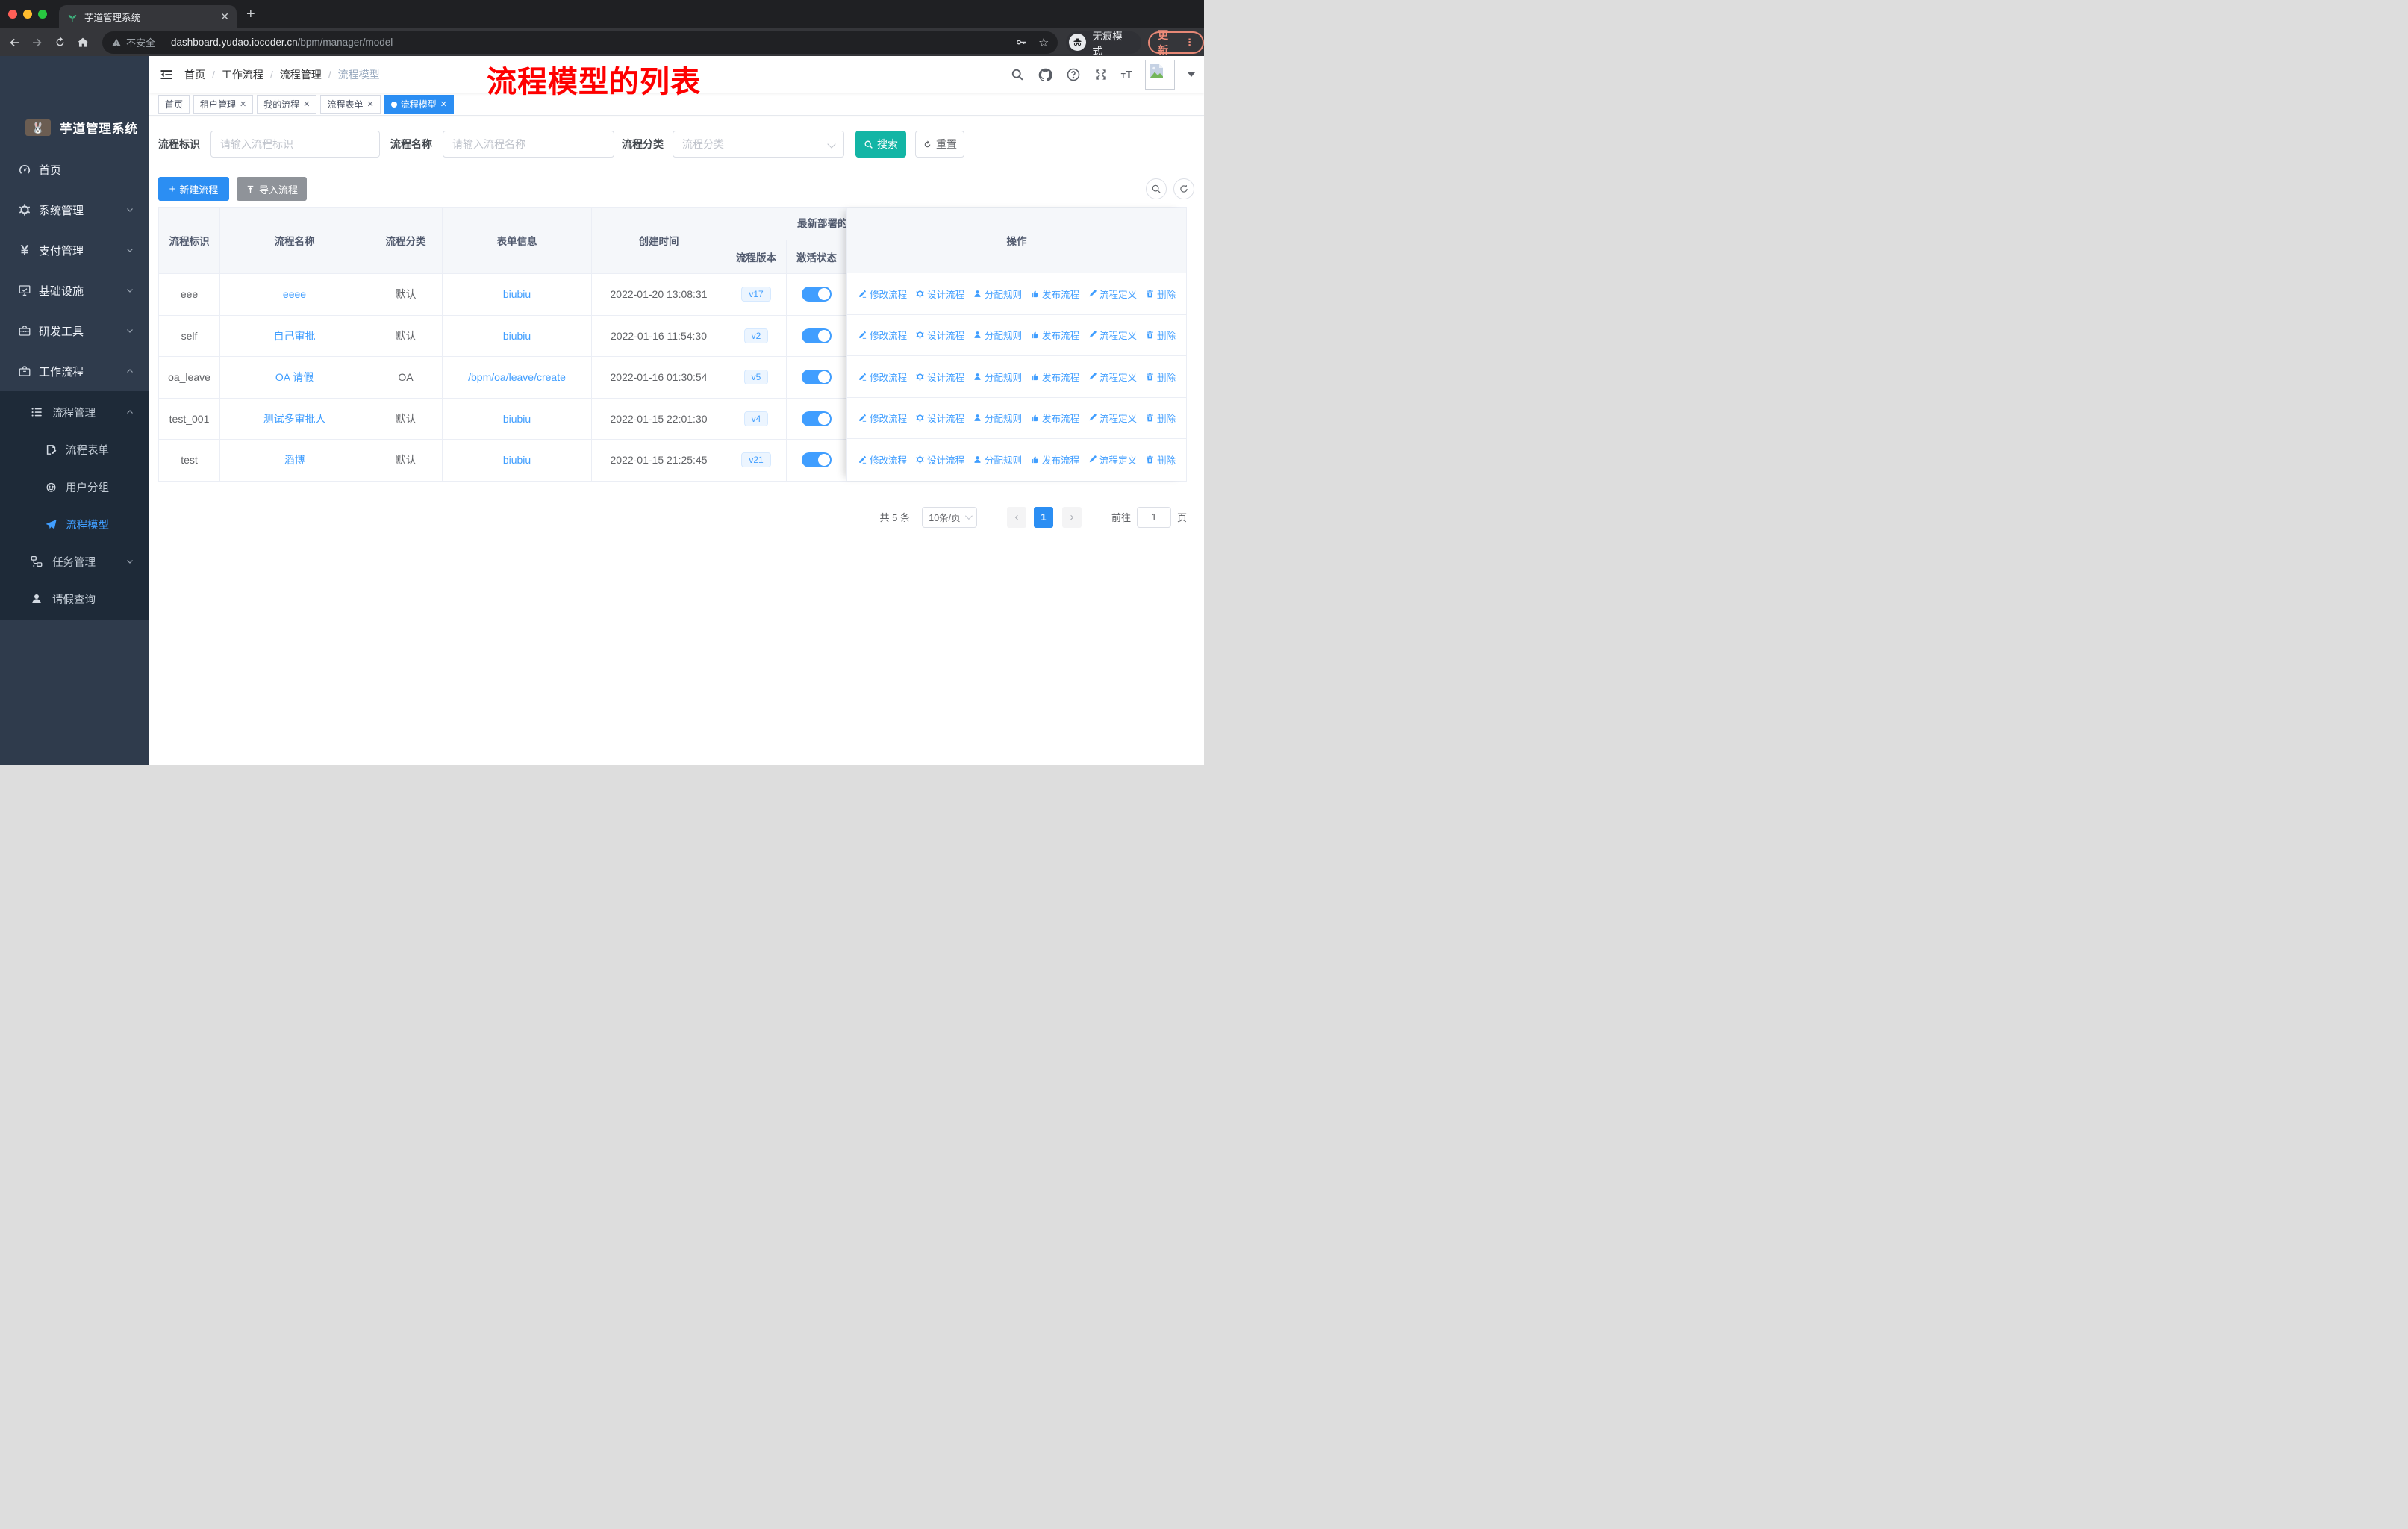 The image size is (2408, 1529). What do you see at coordinates (1045, 75) in the screenshot?
I see `github-icon` at bounding box center [1045, 75].